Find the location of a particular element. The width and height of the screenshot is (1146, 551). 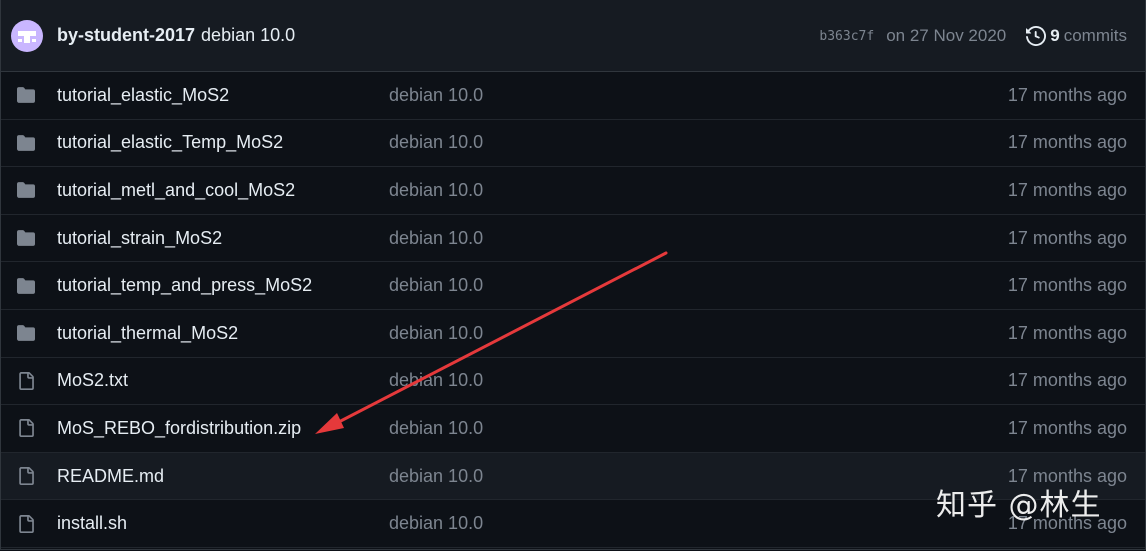

file-name-link: tutorial_temp_and_press_MoS2 is located at coordinates (223, 285).